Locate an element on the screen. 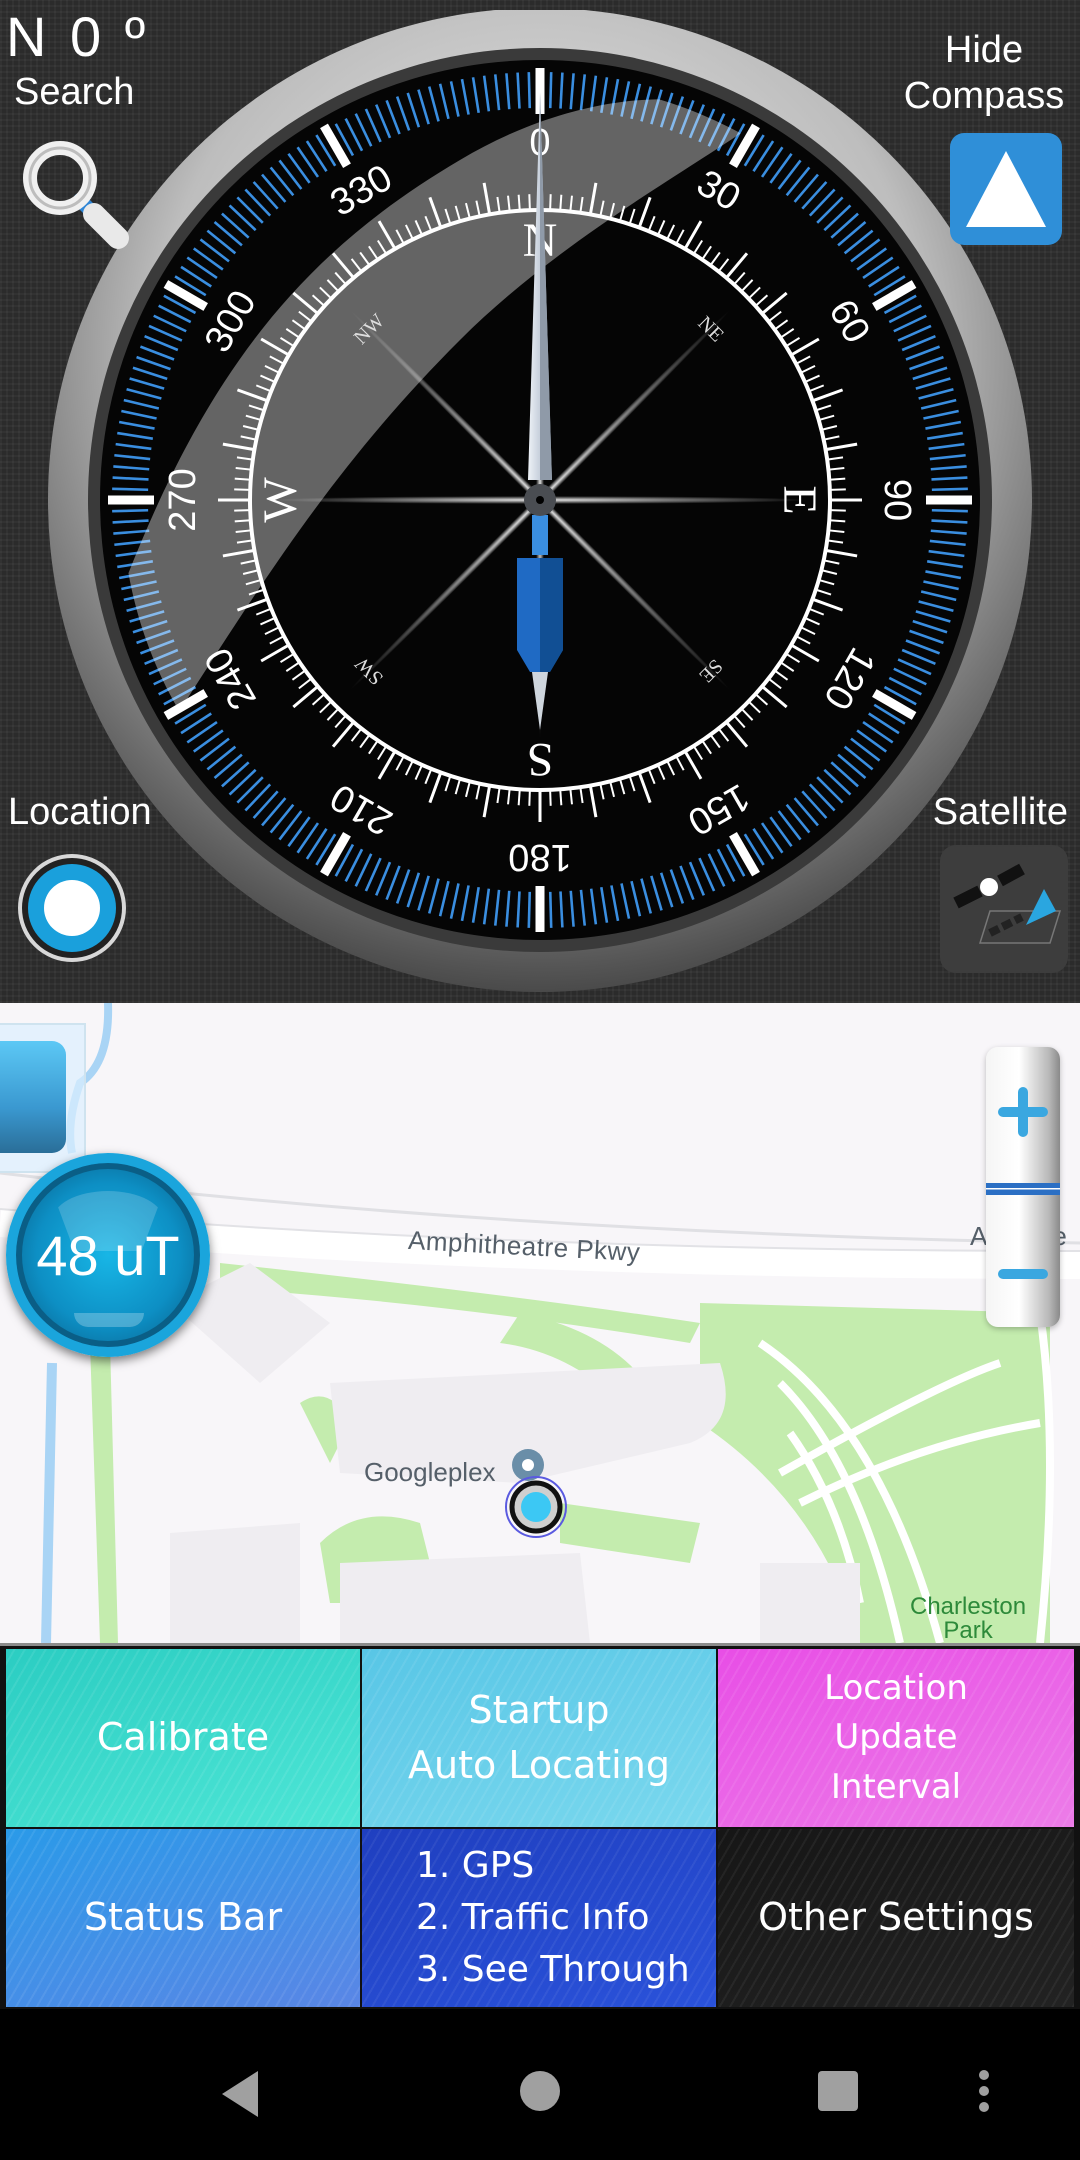  location-target-icon is located at coordinates (72, 908).